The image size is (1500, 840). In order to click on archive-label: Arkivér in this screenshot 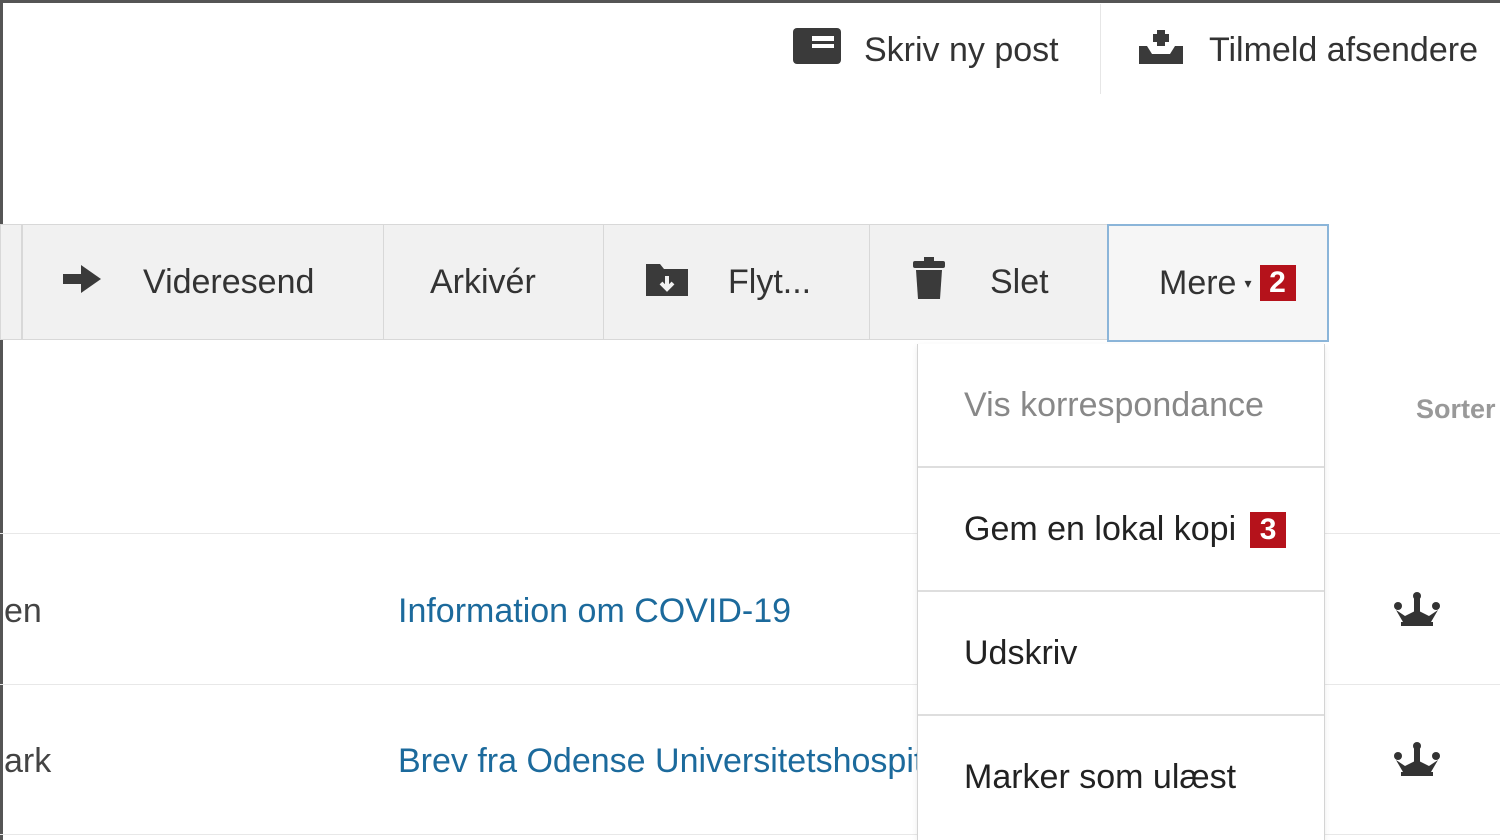, I will do `click(483, 281)`.